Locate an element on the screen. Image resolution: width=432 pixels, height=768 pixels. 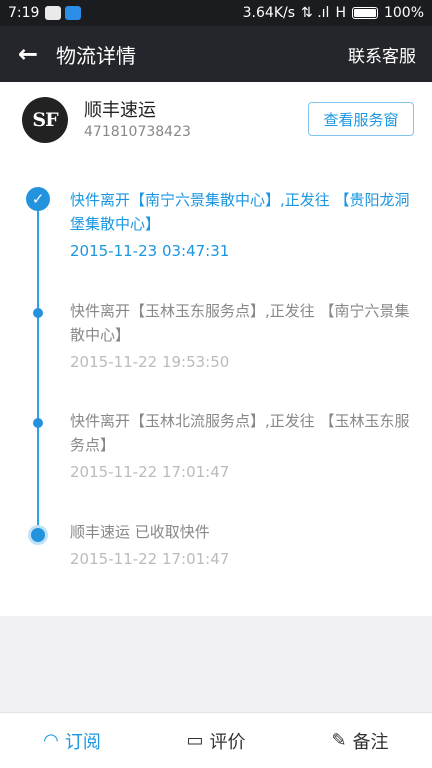
battery-level: 100% is located at coordinates (403, 13).